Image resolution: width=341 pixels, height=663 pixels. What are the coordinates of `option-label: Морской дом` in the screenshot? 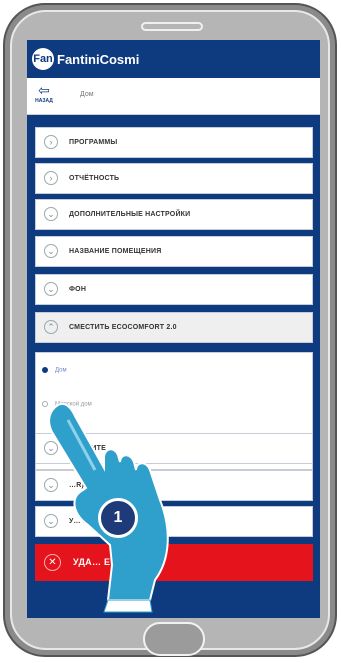 It's located at (73, 404).